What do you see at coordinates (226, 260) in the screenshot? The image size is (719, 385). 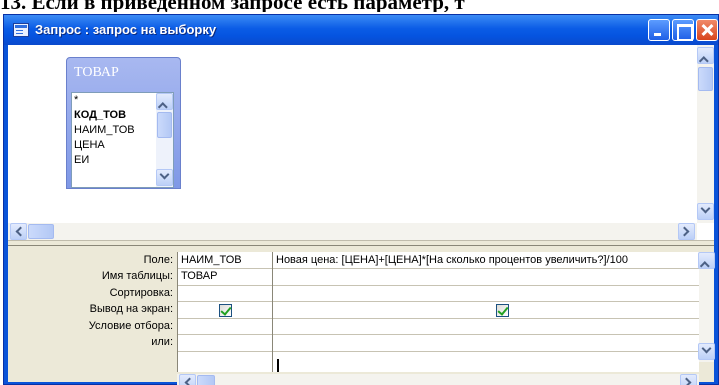 I see `grid-cell-field-1: НАИМ_ТОВ` at bounding box center [226, 260].